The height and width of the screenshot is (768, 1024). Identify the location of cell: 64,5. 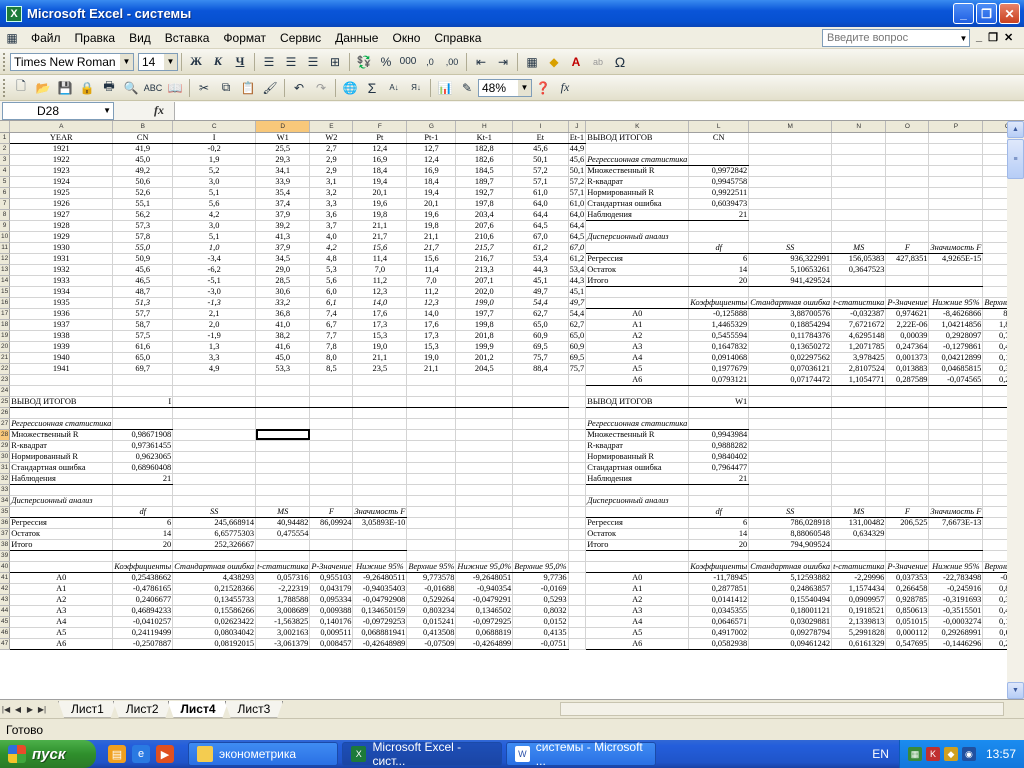
(577, 237).